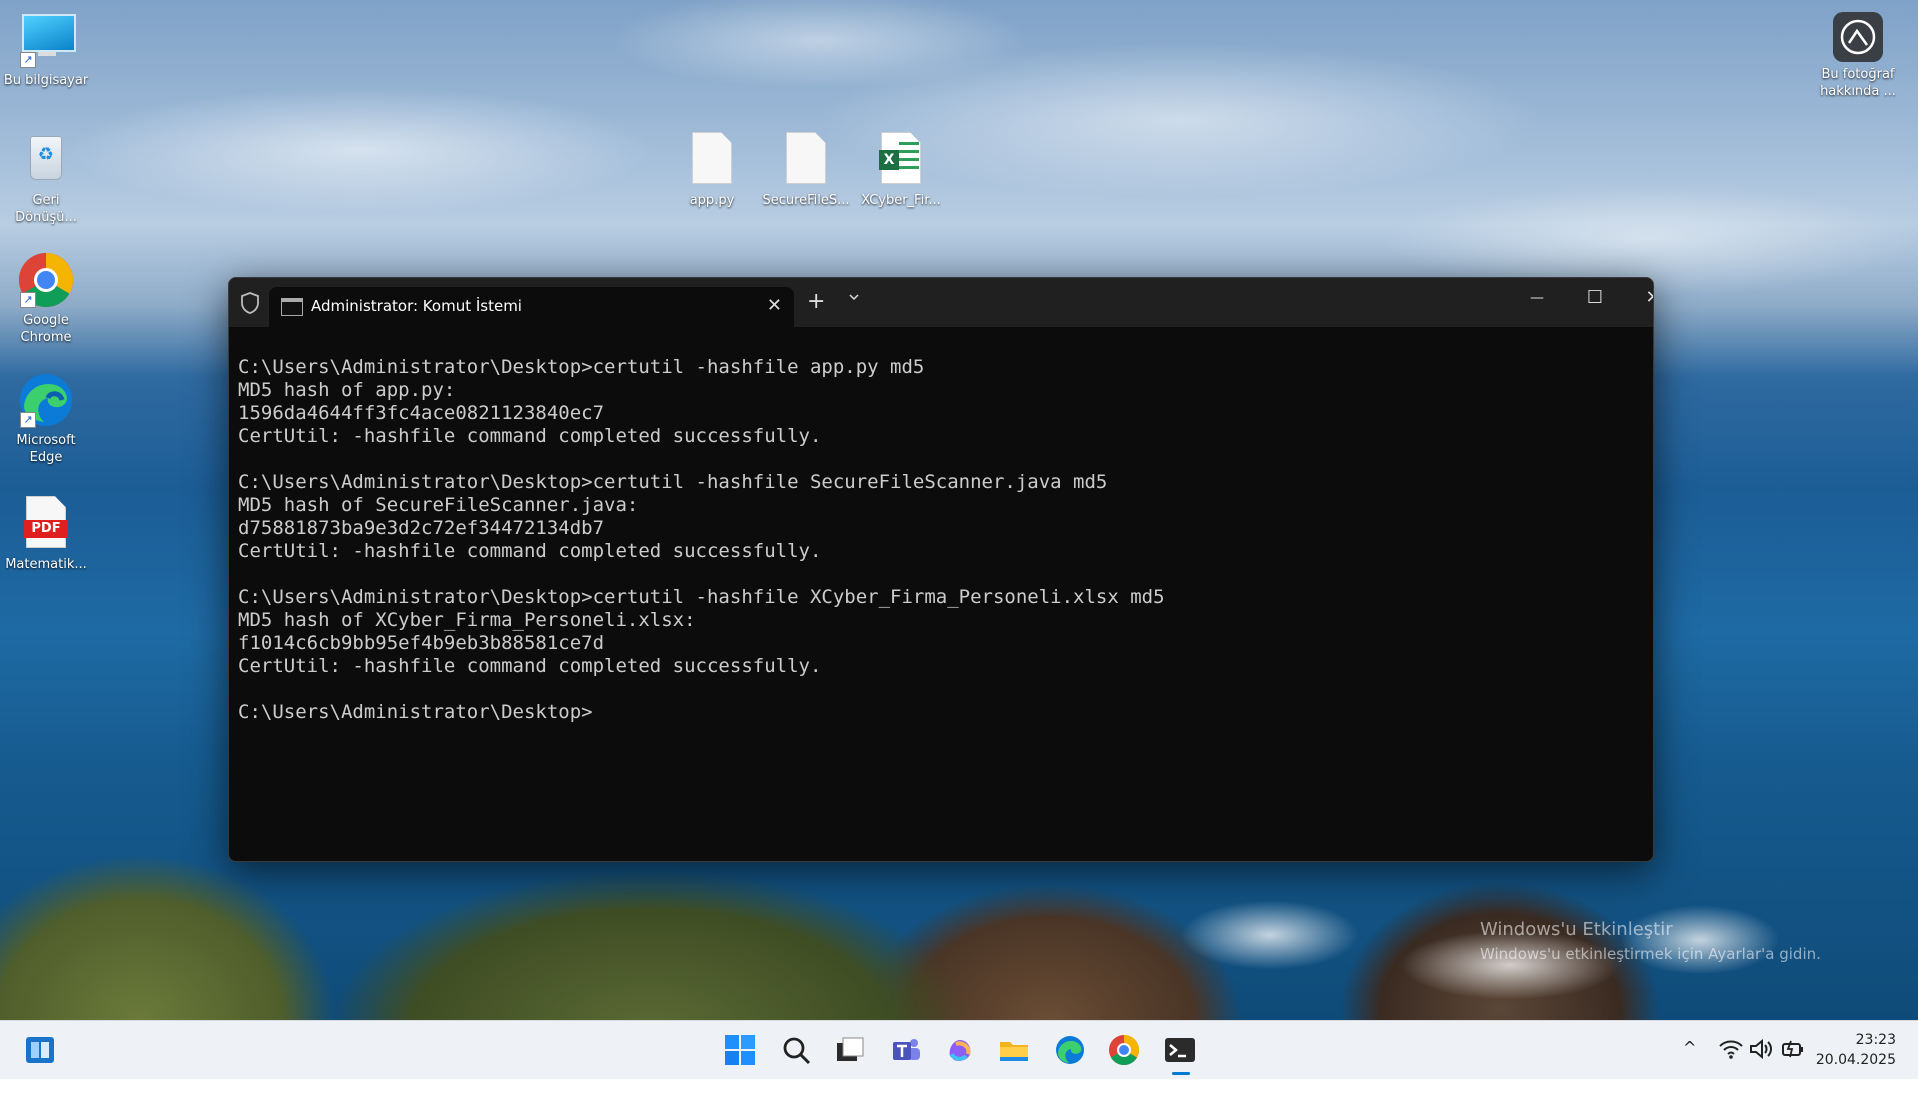  What do you see at coordinates (47, 40) in the screenshot?
I see `monitor-icon: ↗` at bounding box center [47, 40].